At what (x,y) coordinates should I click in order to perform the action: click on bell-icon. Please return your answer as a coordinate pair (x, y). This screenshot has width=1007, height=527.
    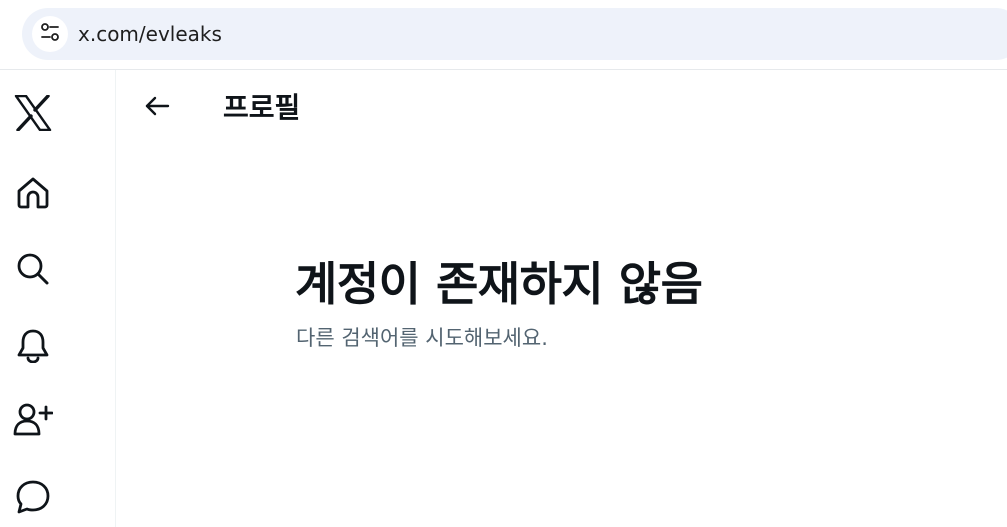
    Looking at the image, I should click on (33, 345).